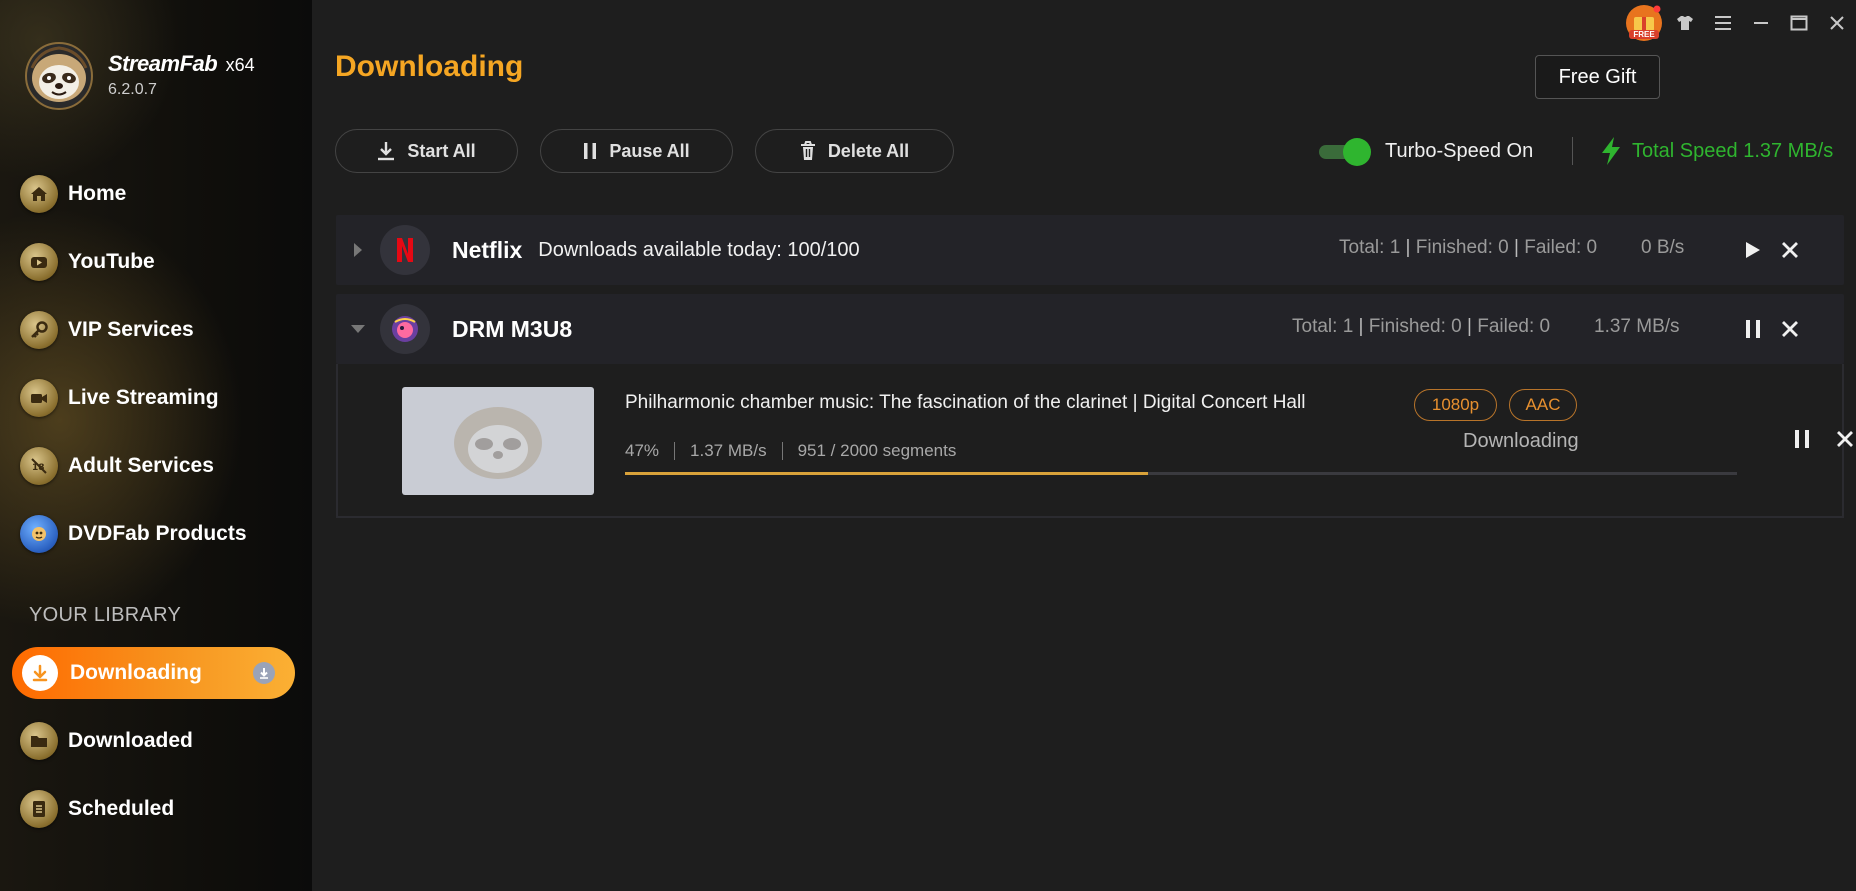  What do you see at coordinates (1685, 23) in the screenshot?
I see `skin-icon` at bounding box center [1685, 23].